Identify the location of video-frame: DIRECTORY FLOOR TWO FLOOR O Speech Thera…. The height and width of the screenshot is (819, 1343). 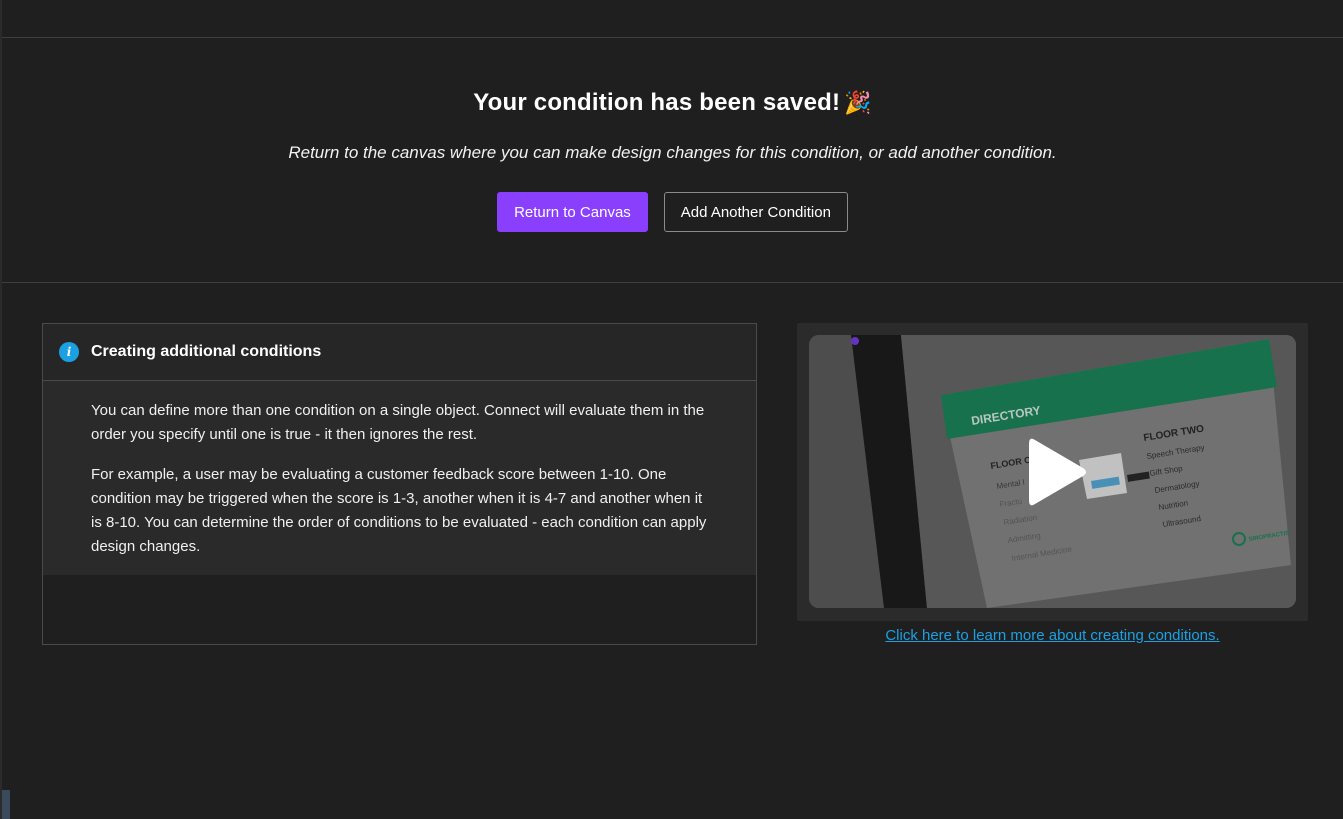
(1052, 472).